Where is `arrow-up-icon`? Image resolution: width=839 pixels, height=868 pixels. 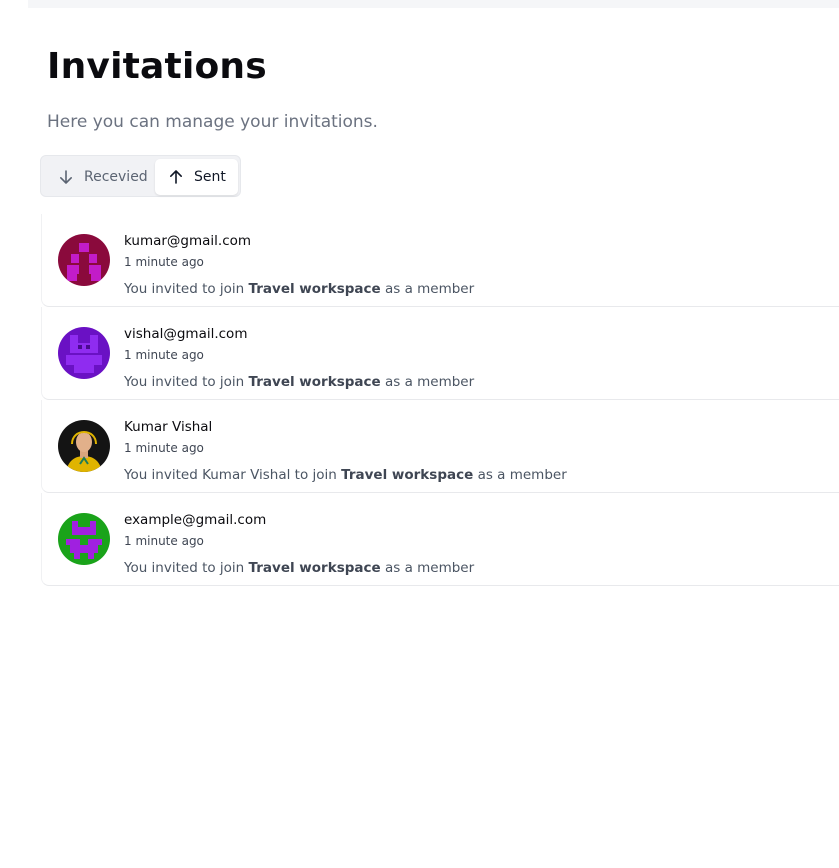 arrow-up-icon is located at coordinates (176, 177).